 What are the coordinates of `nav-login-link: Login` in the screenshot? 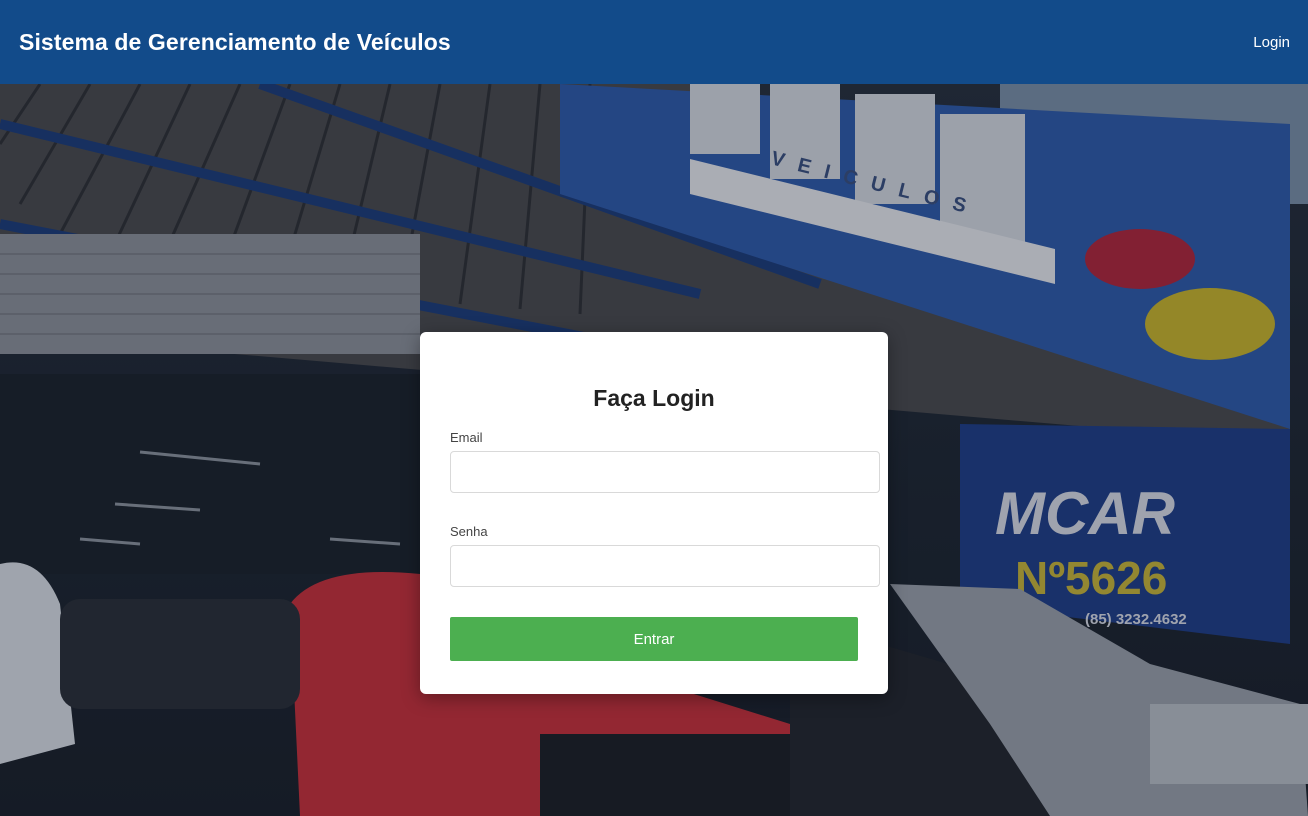 It's located at (1271, 42).